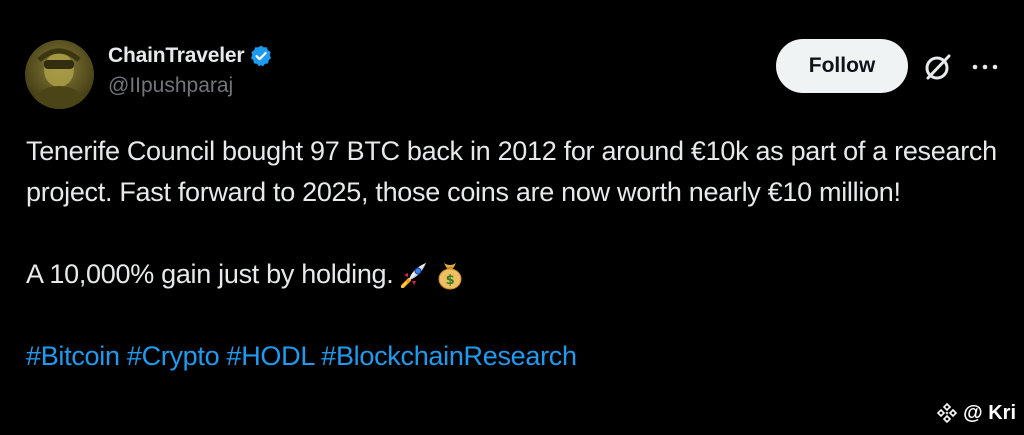 This screenshot has width=1024, height=435. Describe the element at coordinates (947, 413) in the screenshot. I see `binance-logo-icon` at that location.